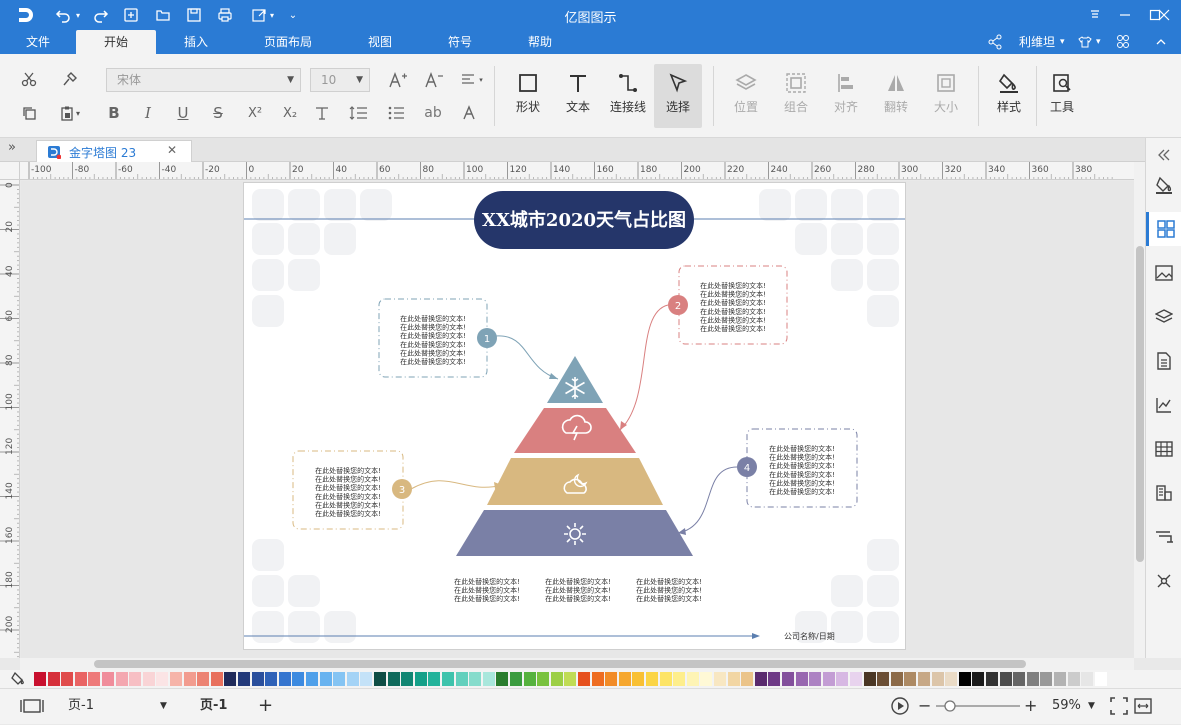 The height and width of the screenshot is (725, 1181). Describe the element at coordinates (1164, 15) in the screenshot. I see `close-button` at that location.